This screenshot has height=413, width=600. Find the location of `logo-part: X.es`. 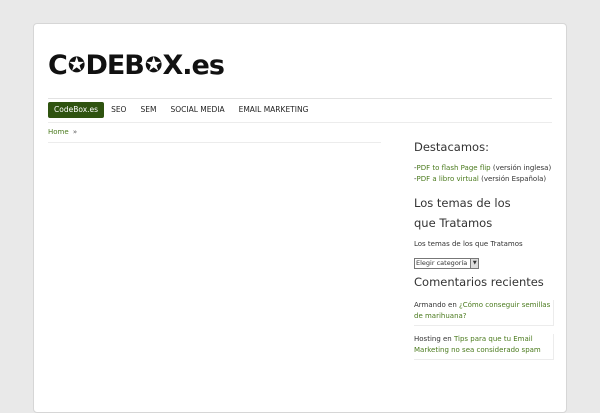

logo-part: X.es is located at coordinates (193, 65).